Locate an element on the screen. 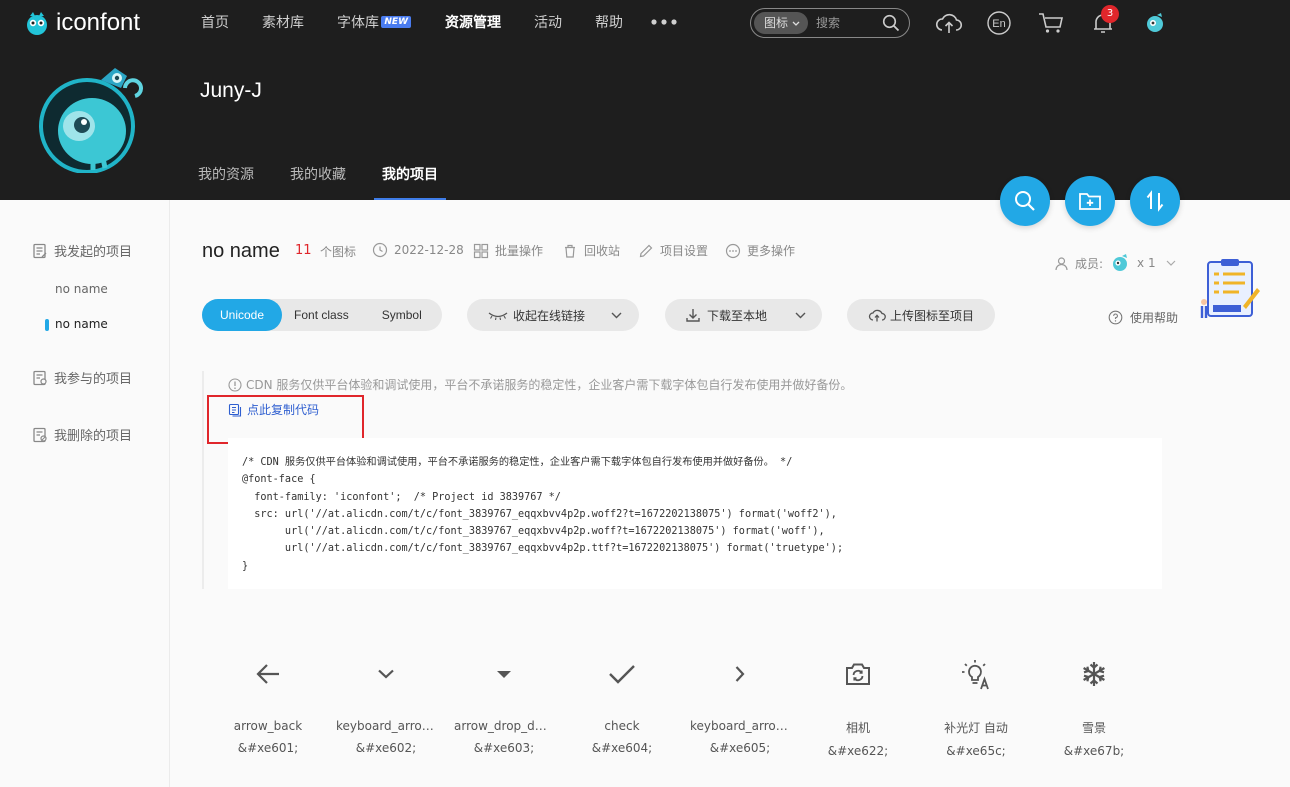 Image resolution: width=1290 pixels, height=787 pixels. search-input is located at coordinates (849, 23).